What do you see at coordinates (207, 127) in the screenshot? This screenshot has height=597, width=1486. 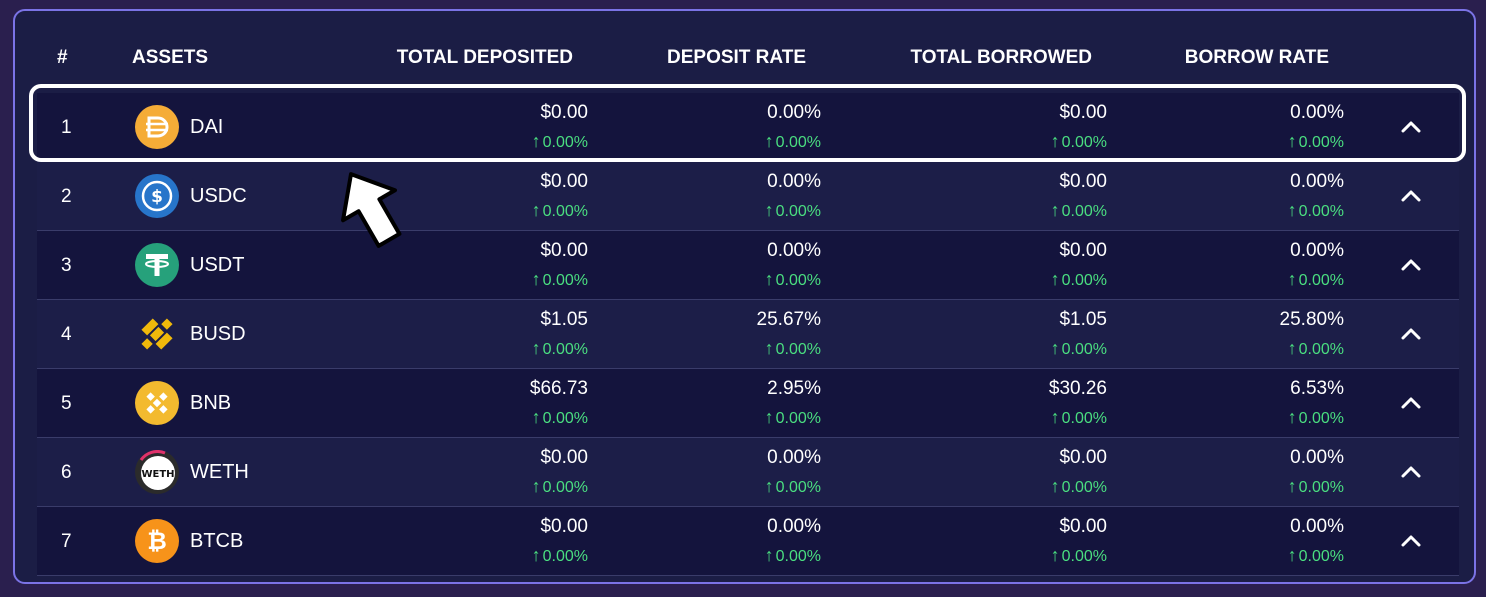 I see `asset-name: DAI` at bounding box center [207, 127].